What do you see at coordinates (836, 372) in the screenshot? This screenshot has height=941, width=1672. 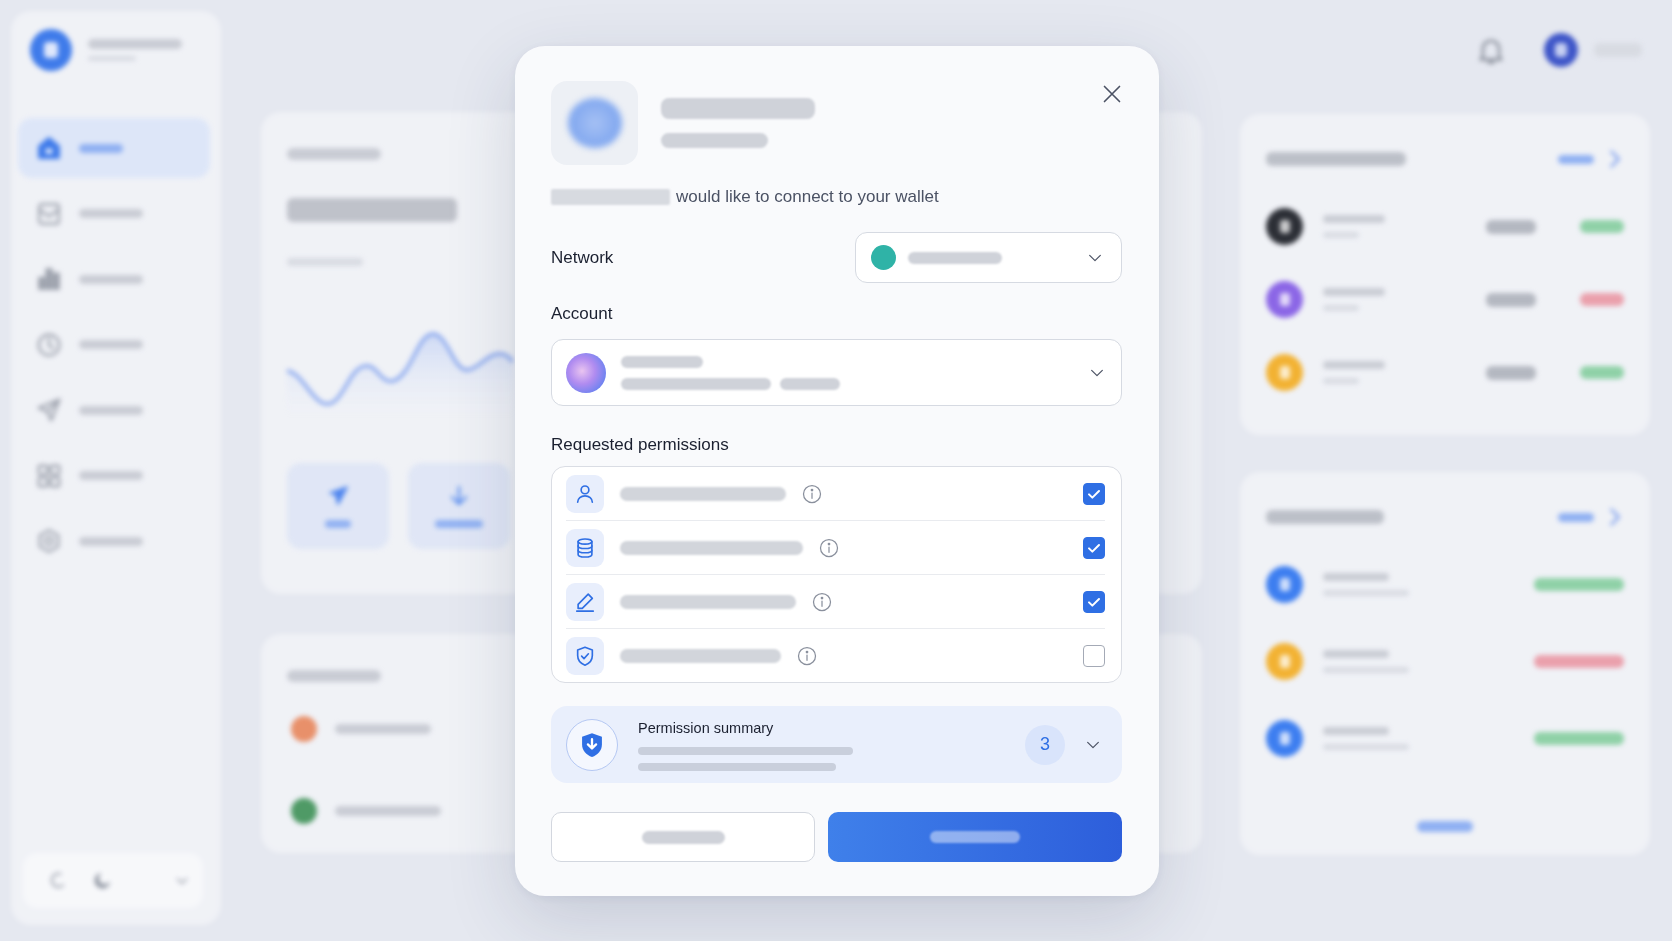 I see `account-select` at bounding box center [836, 372].